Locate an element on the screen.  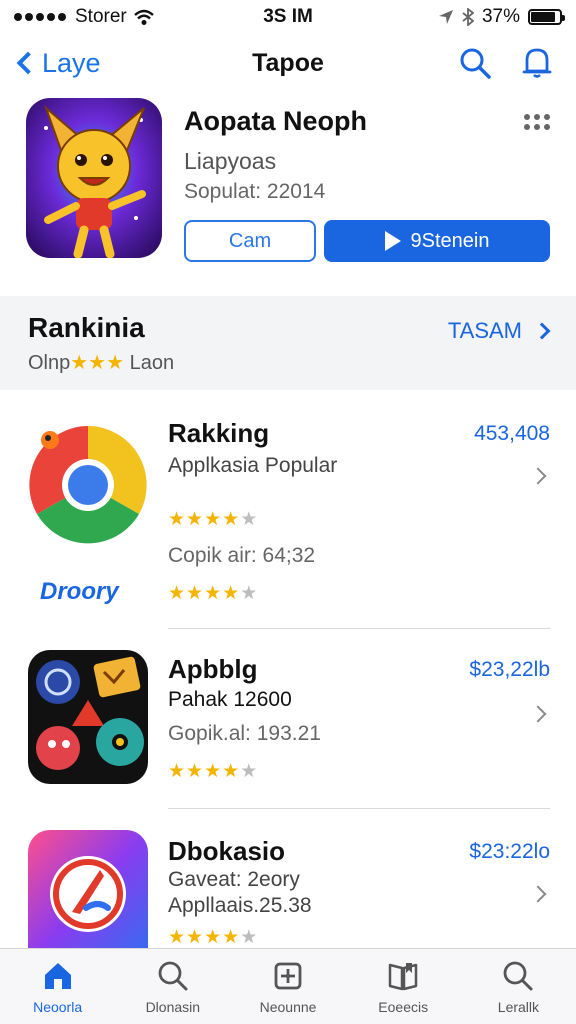
tab-library: Eoeecis is located at coordinates (403, 986).